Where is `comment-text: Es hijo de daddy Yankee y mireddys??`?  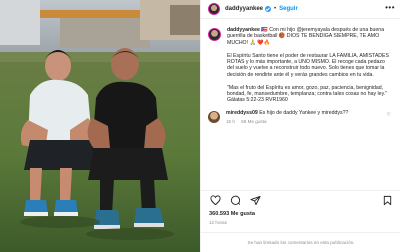
comment-text: Es hijo de daddy Yankee y mireddys?? is located at coordinates (304, 112).